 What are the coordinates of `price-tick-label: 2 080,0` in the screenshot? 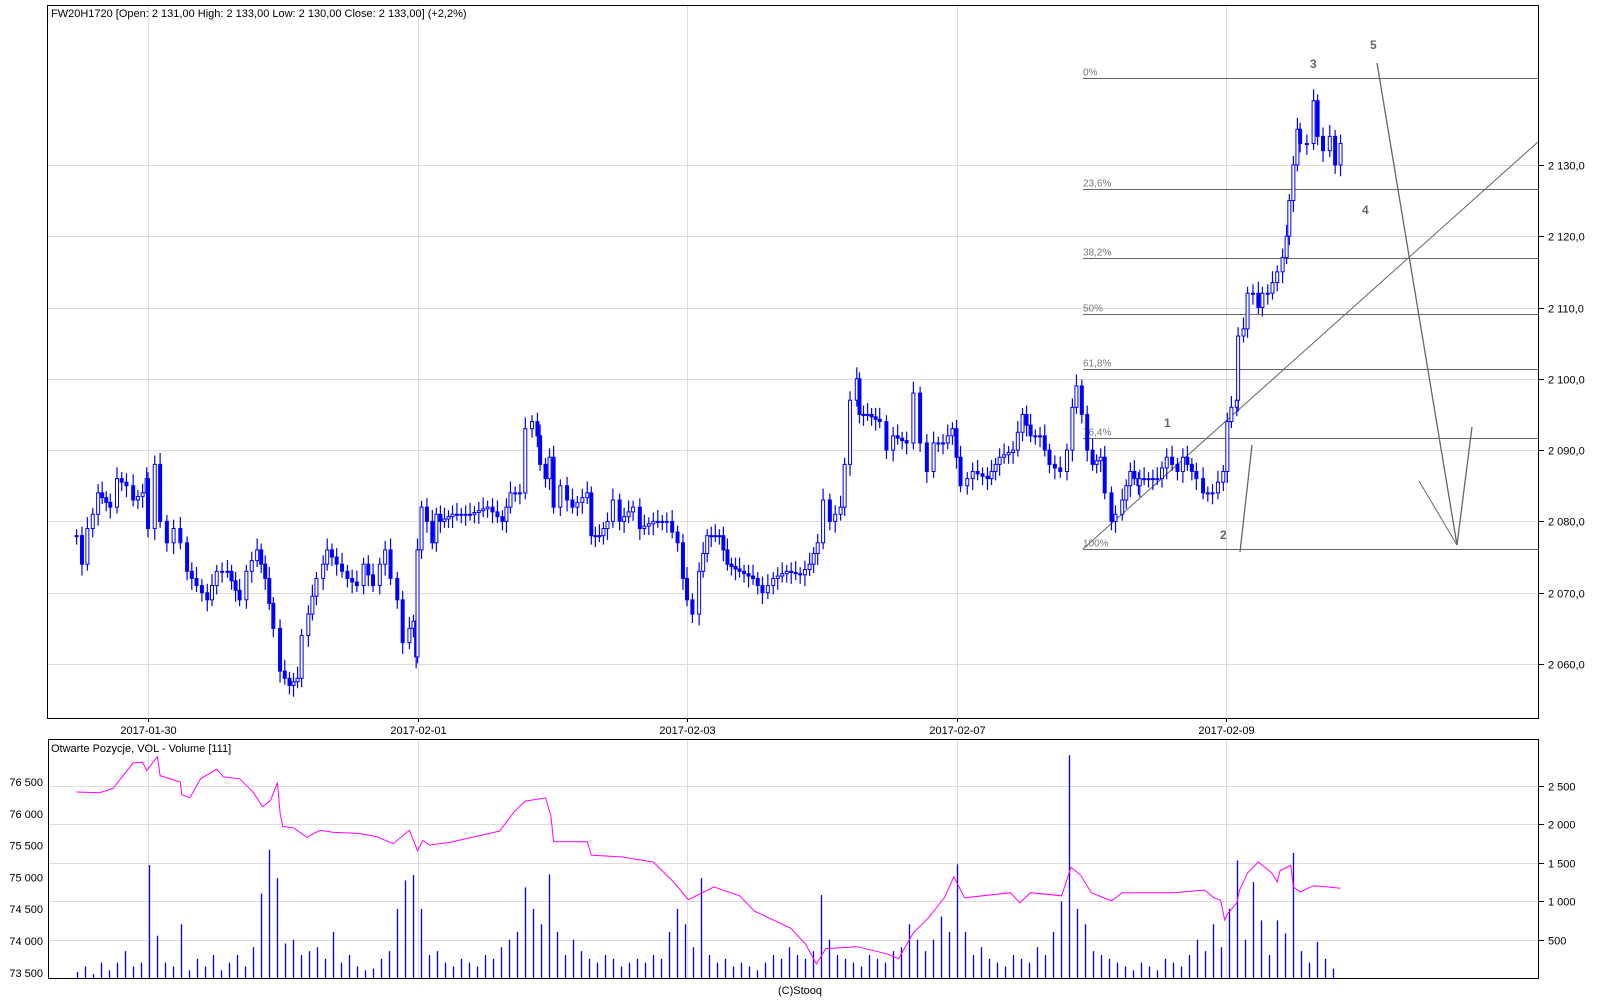 It's located at (1566, 523).